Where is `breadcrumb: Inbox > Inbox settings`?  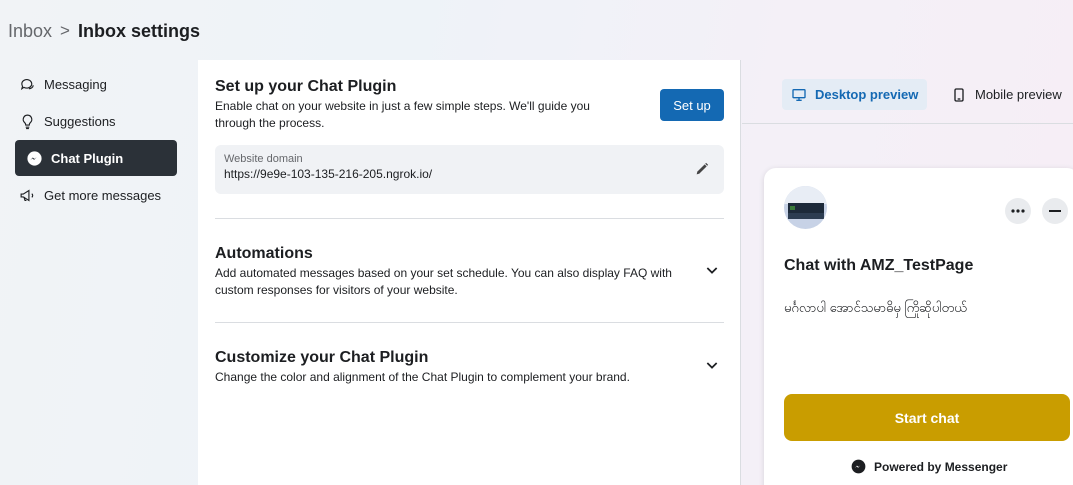 breadcrumb: Inbox > Inbox settings is located at coordinates (104, 31).